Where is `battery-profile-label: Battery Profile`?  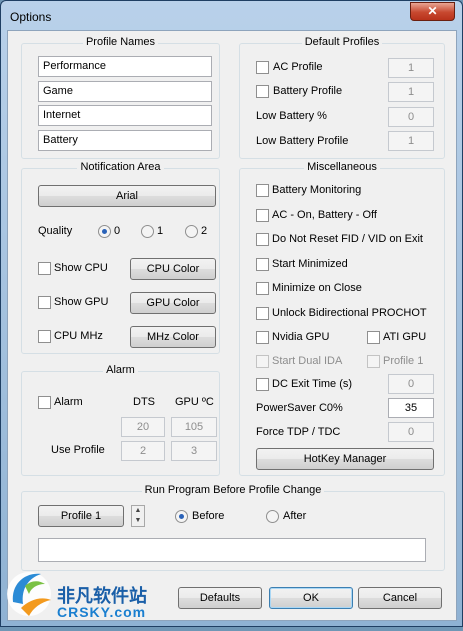 battery-profile-label: Battery Profile is located at coordinates (308, 91).